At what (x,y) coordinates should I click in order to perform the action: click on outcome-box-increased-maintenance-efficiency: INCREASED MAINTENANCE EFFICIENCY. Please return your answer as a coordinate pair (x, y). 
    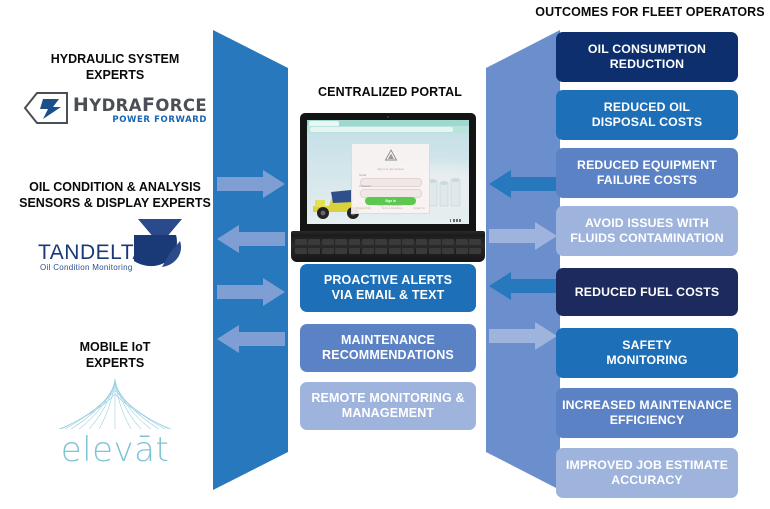
    Looking at the image, I should click on (647, 413).